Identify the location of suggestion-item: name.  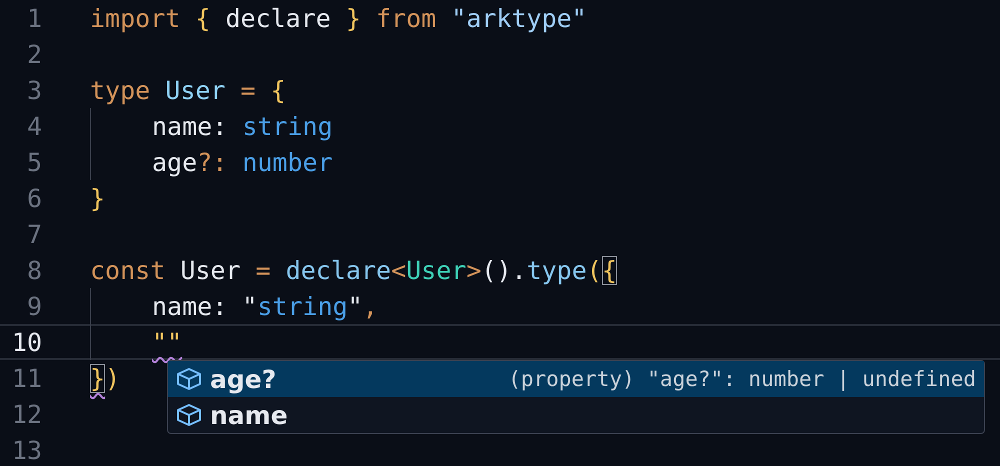
(576, 415).